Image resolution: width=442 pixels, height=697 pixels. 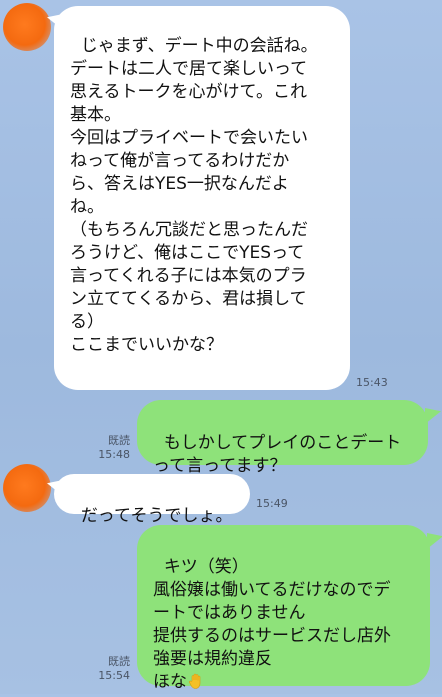 I want to click on message-text: だってそうでしょ。, so click(x=156, y=516).